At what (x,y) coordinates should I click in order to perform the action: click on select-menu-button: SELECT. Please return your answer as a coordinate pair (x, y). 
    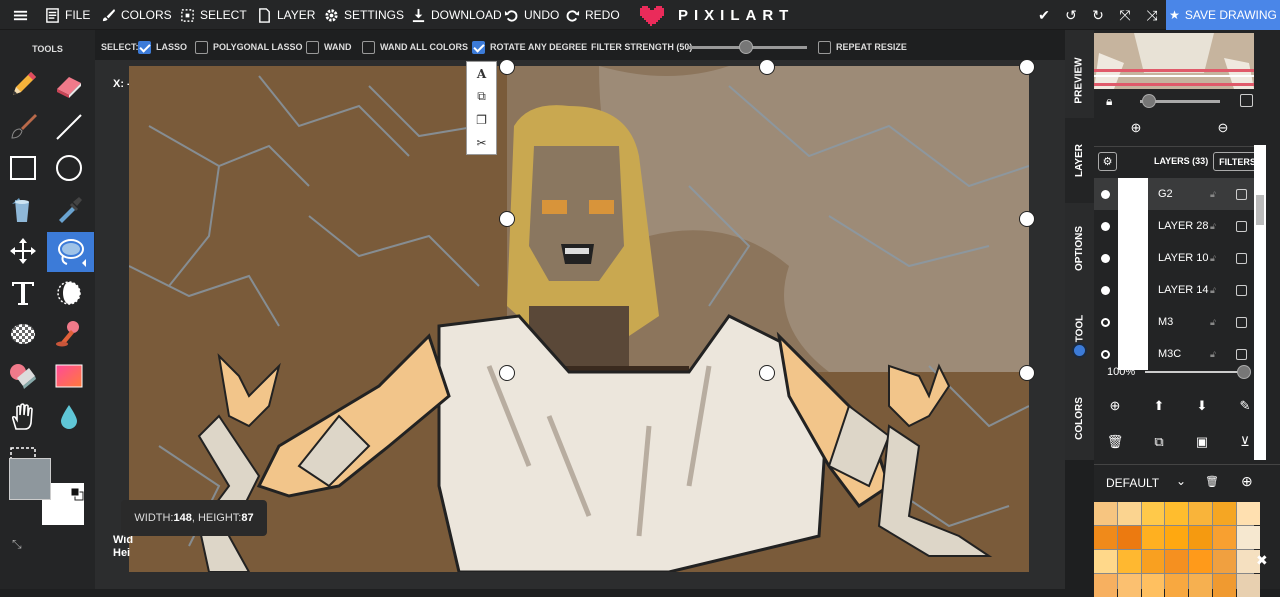
    Looking at the image, I should click on (213, 15).